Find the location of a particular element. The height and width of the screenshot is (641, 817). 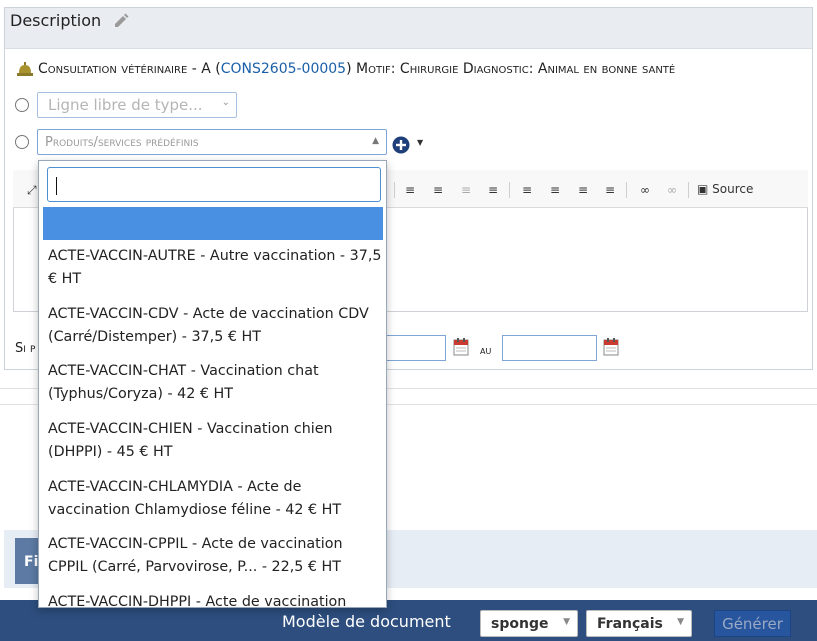

consultation-prefix: Consultation vétérinaire - A ( is located at coordinates (129, 69).